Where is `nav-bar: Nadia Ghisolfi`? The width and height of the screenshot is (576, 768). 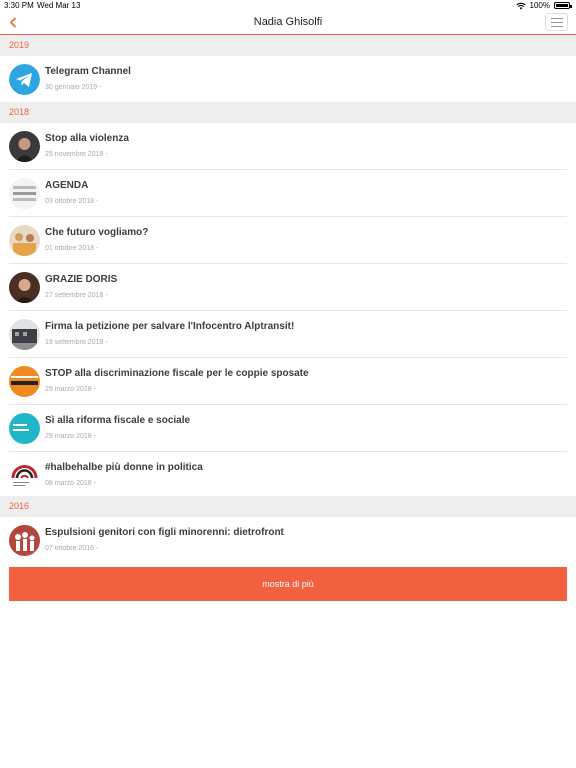
nav-bar: Nadia Ghisolfi is located at coordinates (288, 23).